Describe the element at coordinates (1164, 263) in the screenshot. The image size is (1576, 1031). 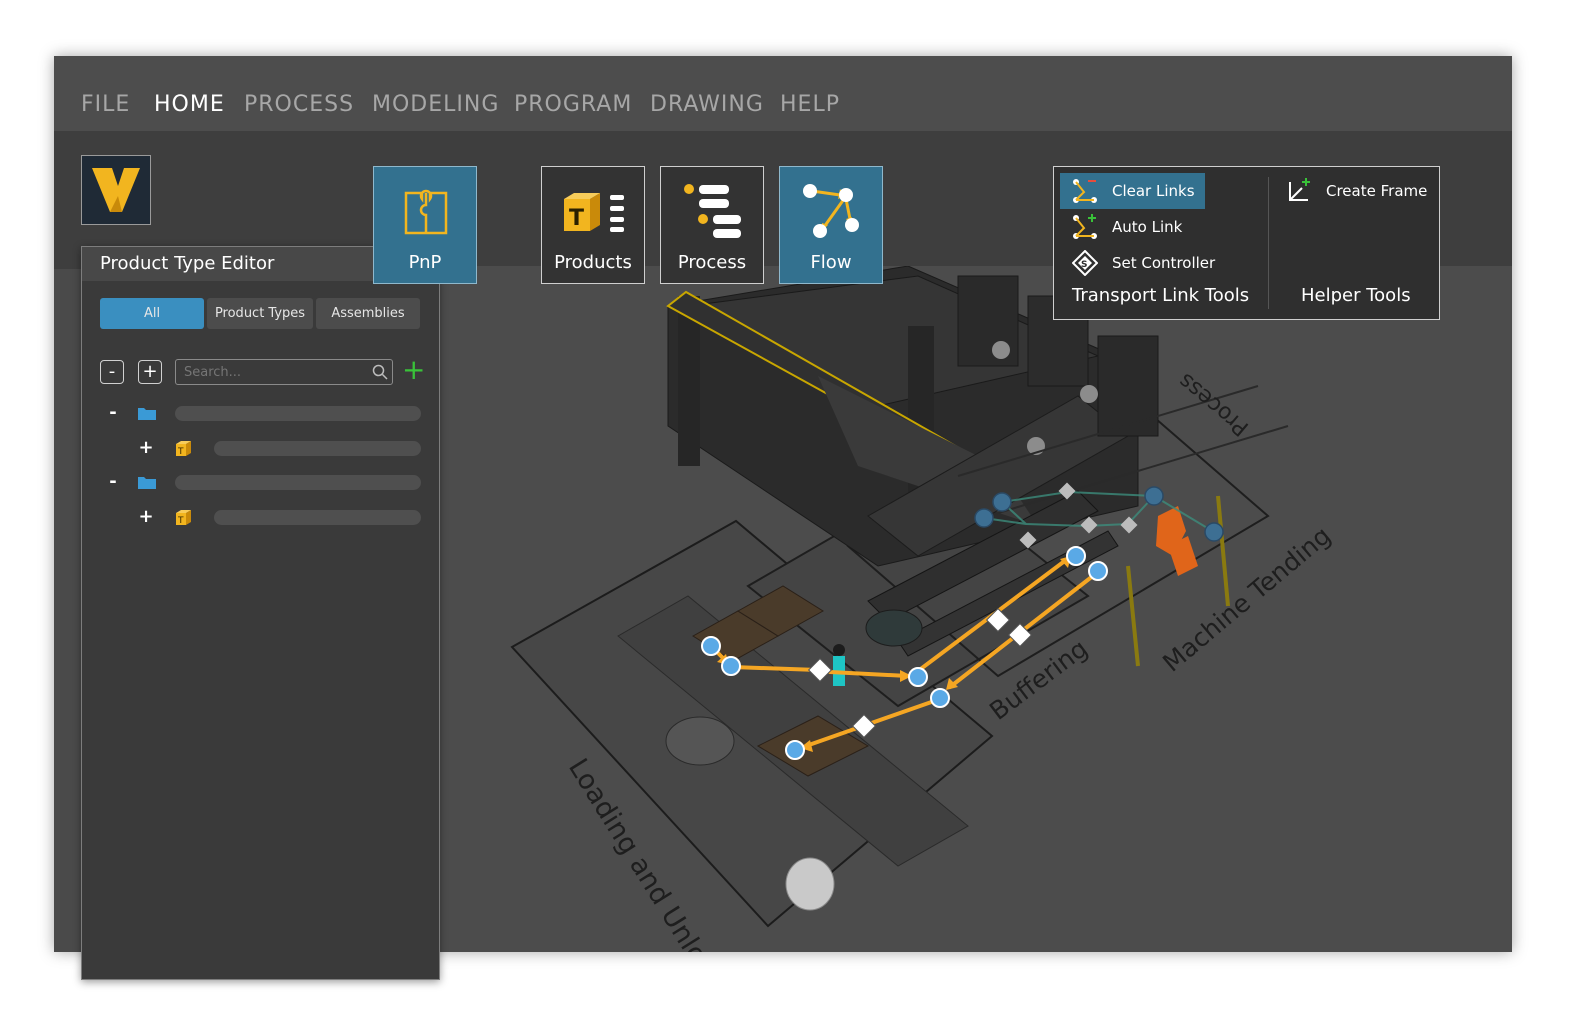
I see `set-controller-label: Set Controller` at that location.